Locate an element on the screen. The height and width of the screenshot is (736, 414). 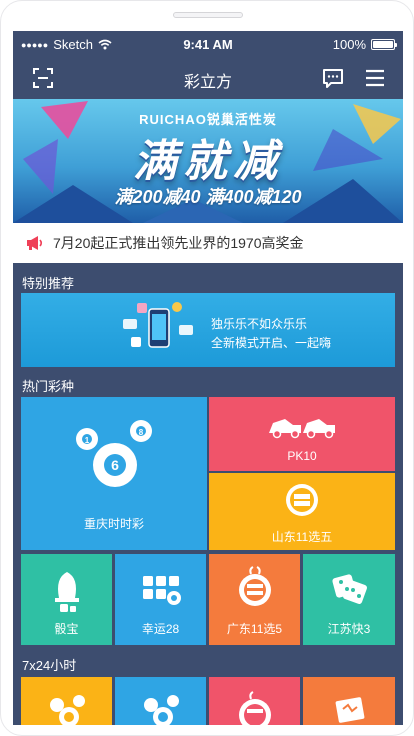
game-tile-jiangsu: 江苏快3 is located at coordinates (349, 599).